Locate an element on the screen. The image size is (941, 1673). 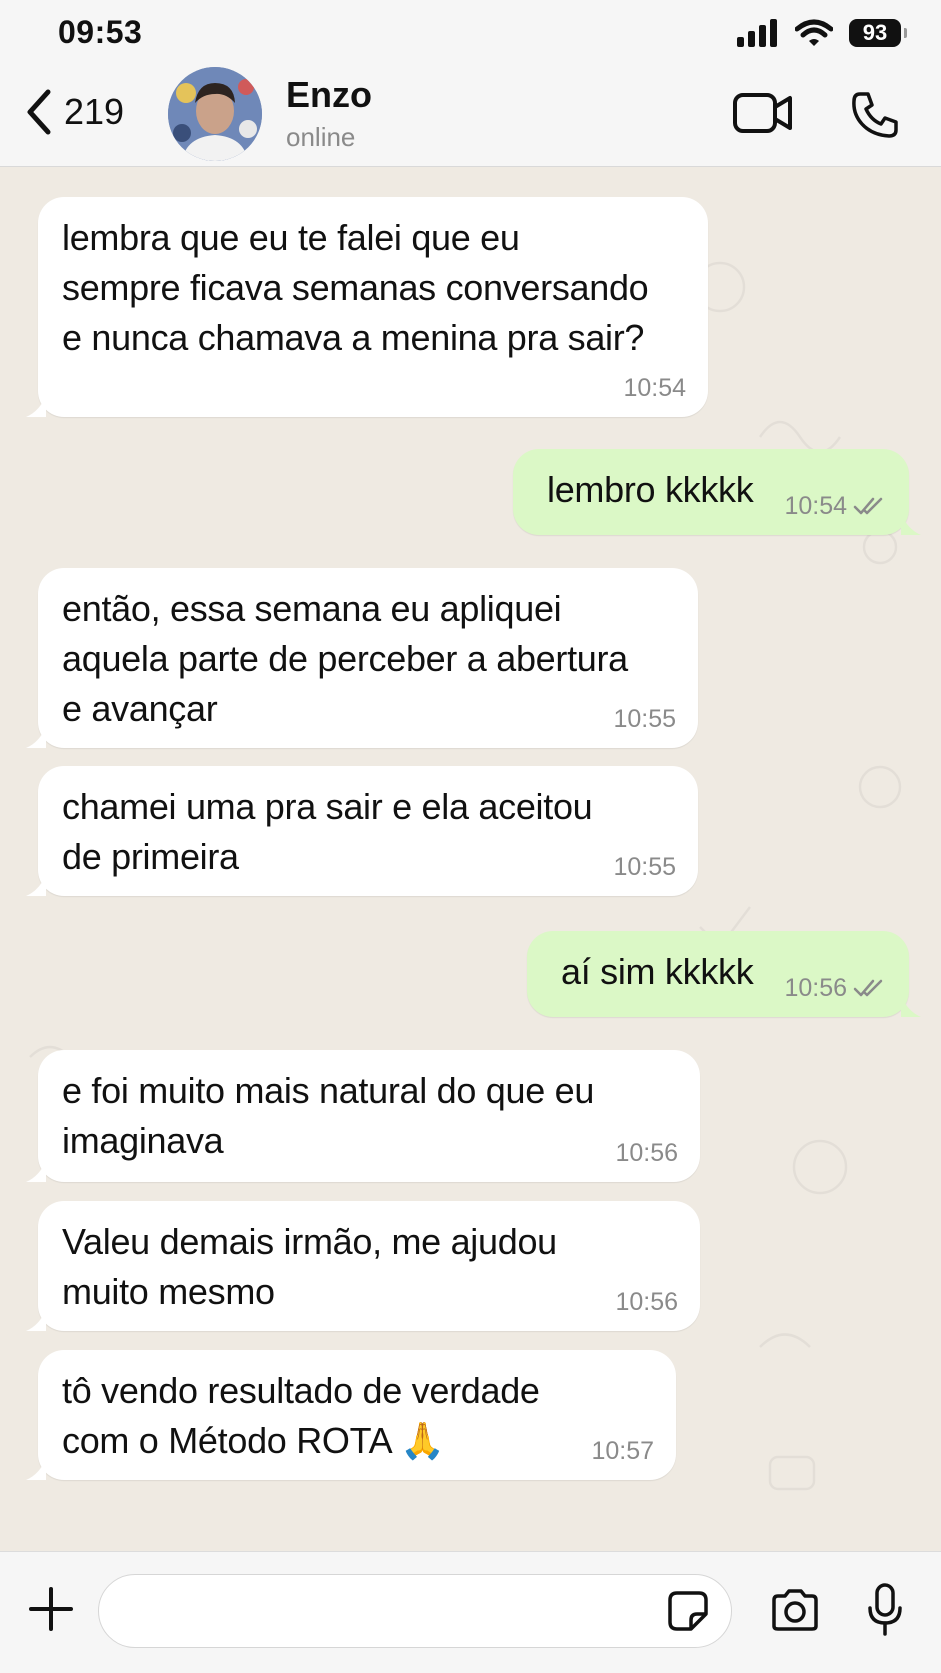
video-camera-icon is located at coordinates (762, 113).